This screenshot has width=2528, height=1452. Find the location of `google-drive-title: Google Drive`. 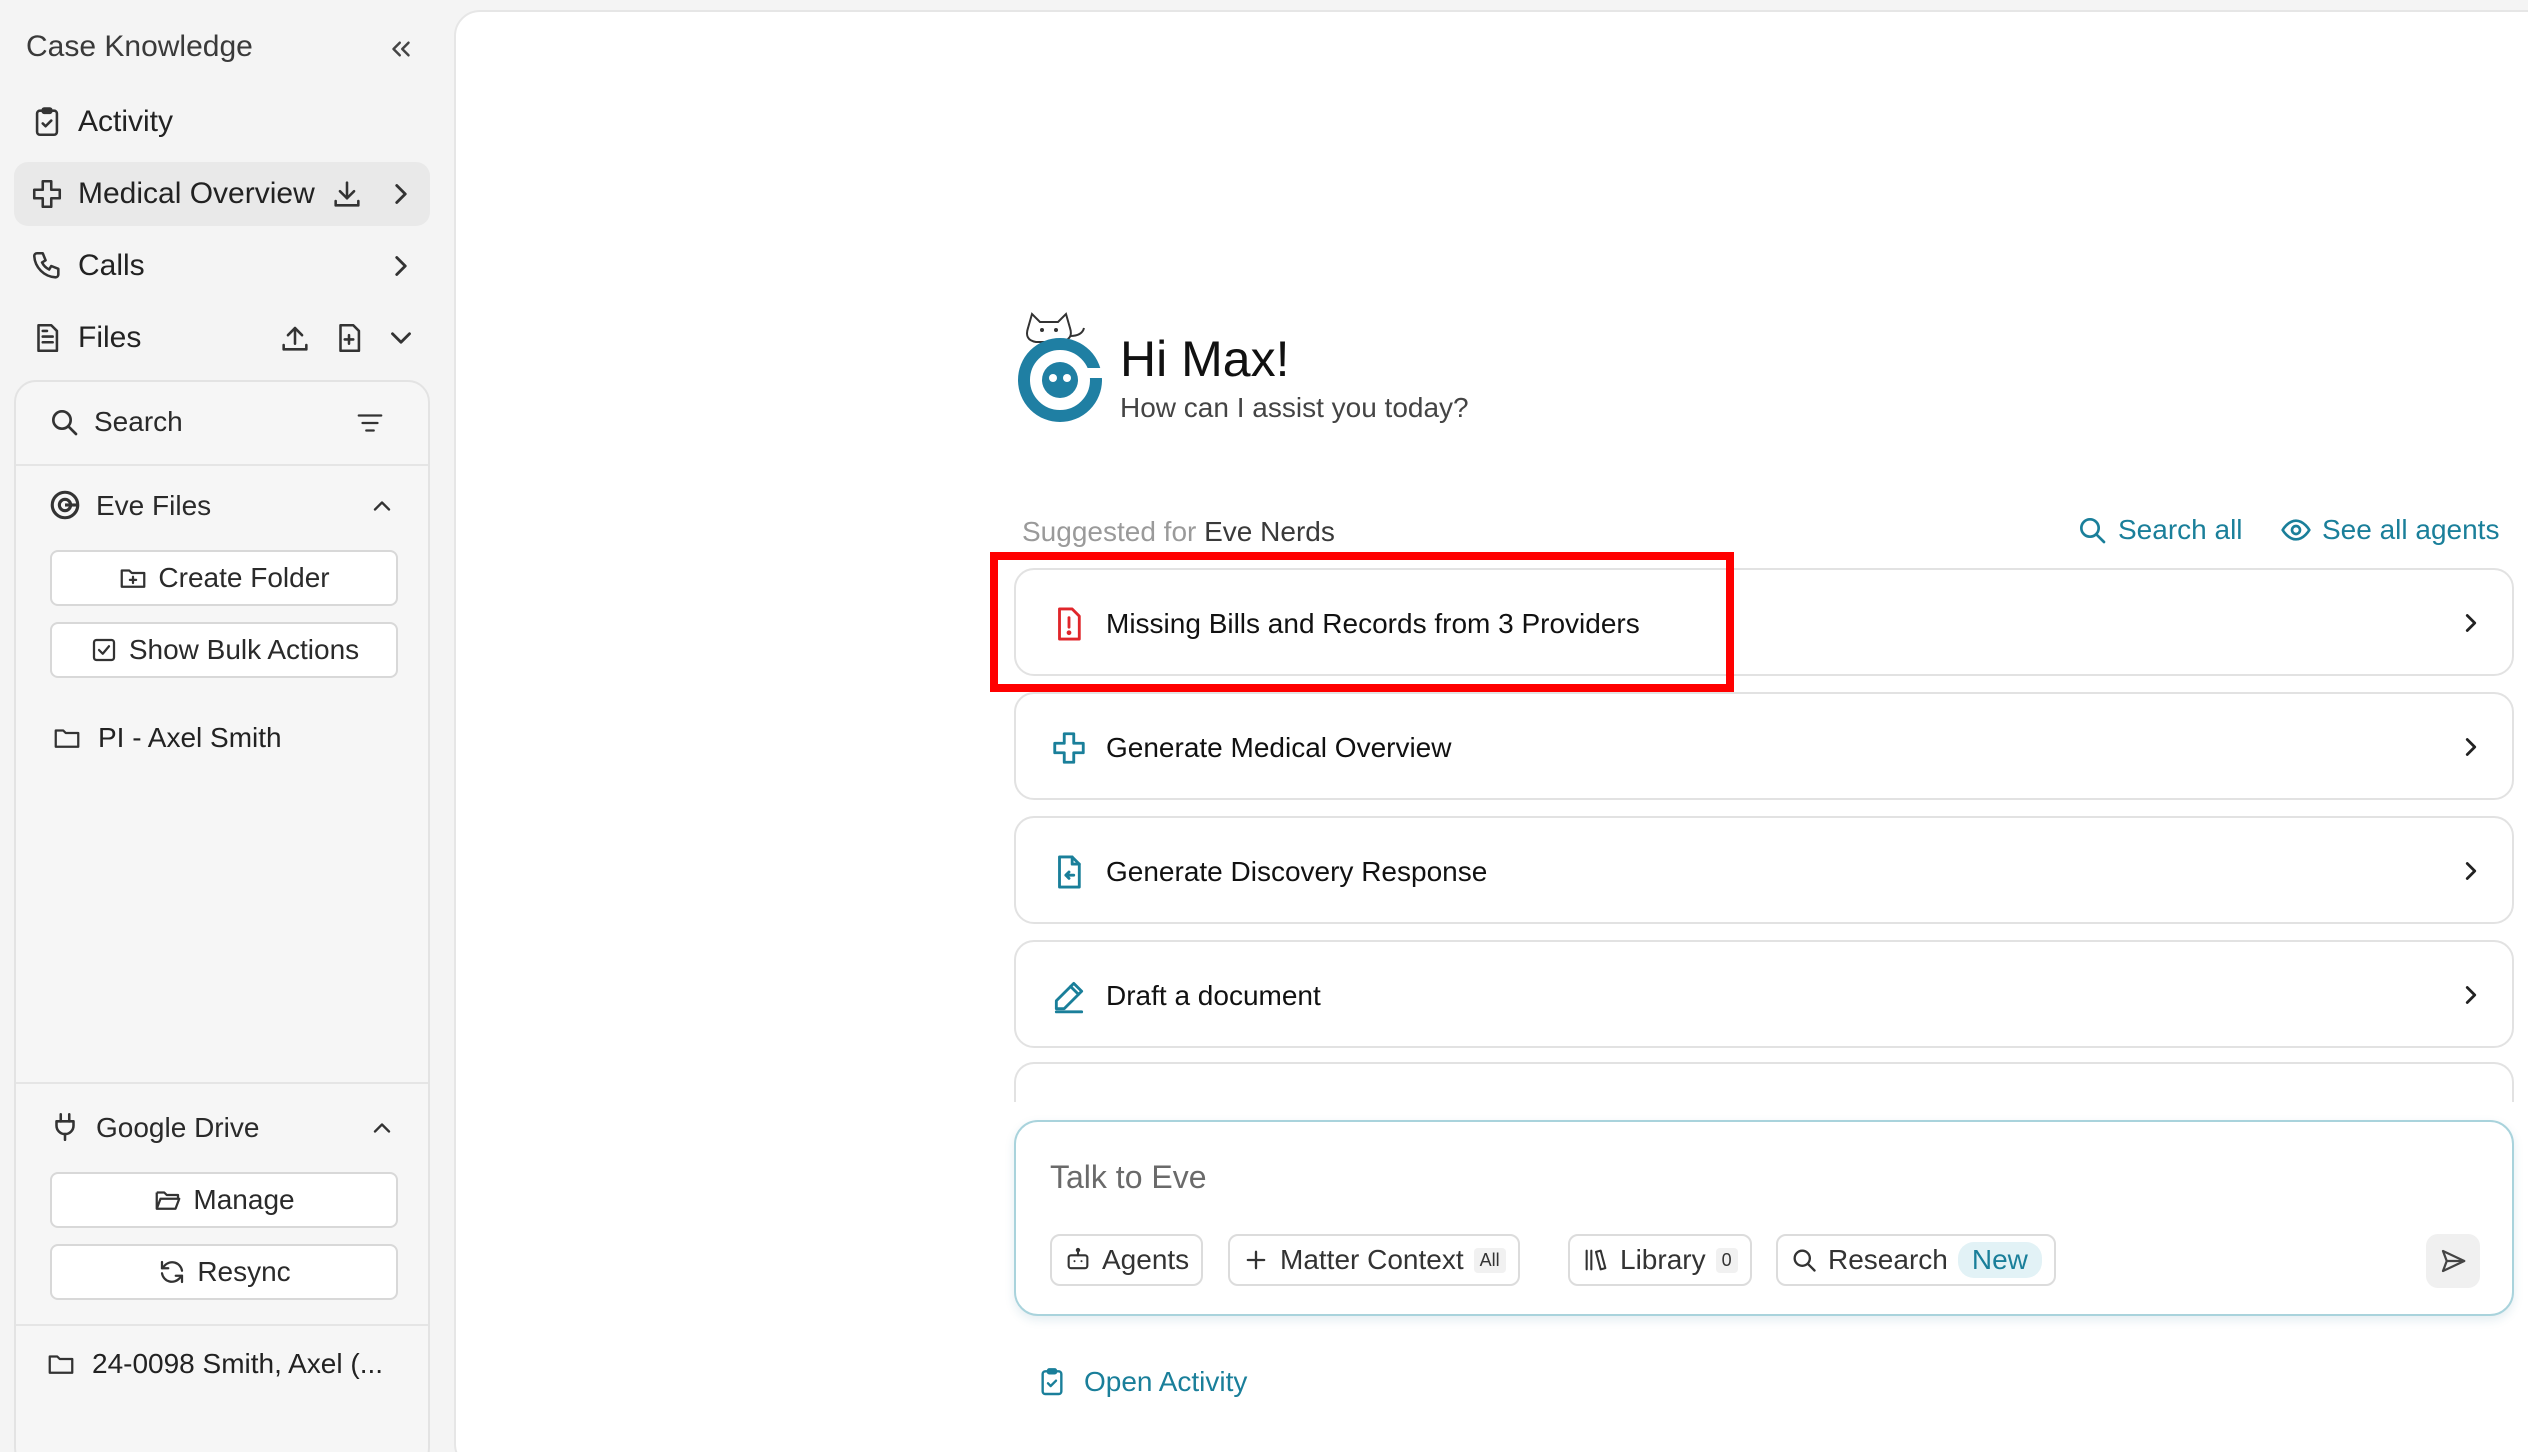

google-drive-title: Google Drive is located at coordinates (178, 1127).